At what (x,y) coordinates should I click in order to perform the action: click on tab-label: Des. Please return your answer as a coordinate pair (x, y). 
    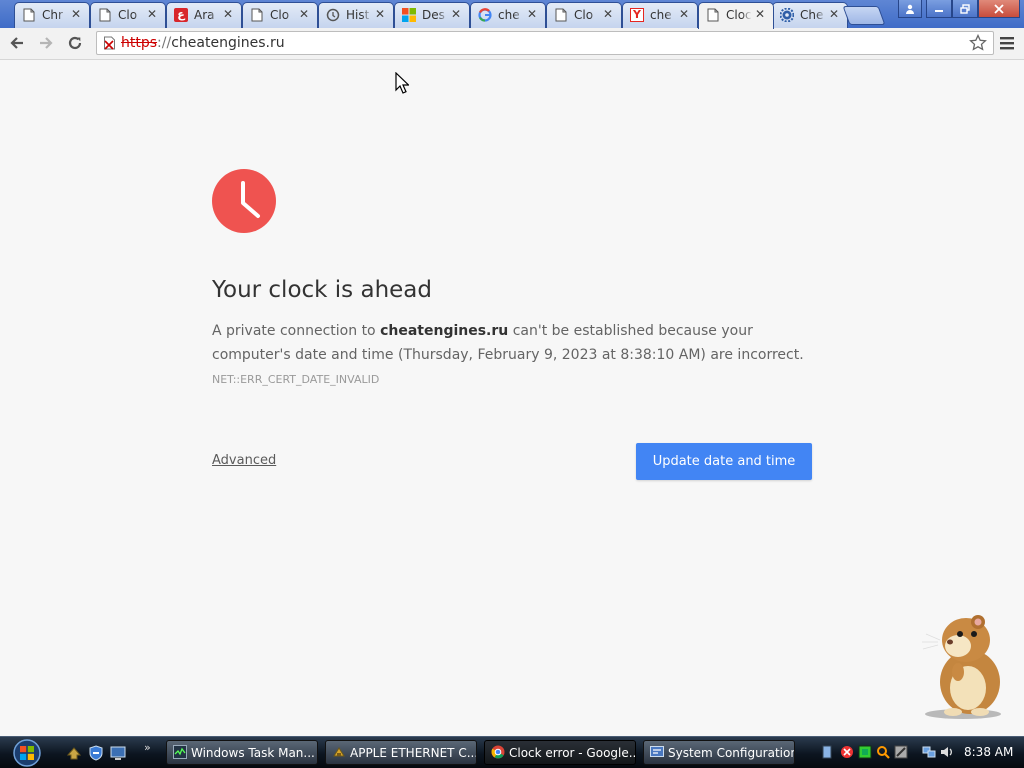
    Looking at the image, I should click on (433, 15).